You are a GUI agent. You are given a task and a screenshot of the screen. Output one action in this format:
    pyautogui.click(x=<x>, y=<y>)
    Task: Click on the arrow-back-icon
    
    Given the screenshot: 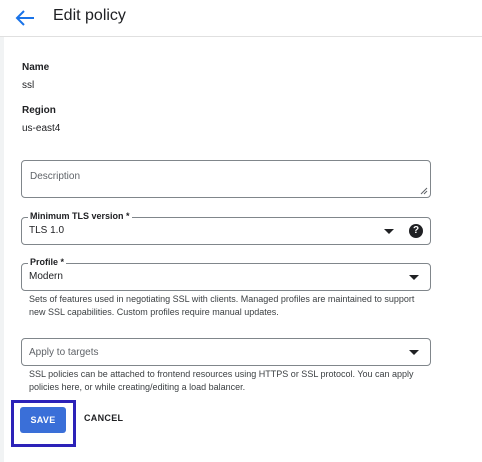 What is the action you would take?
    pyautogui.click(x=25, y=18)
    